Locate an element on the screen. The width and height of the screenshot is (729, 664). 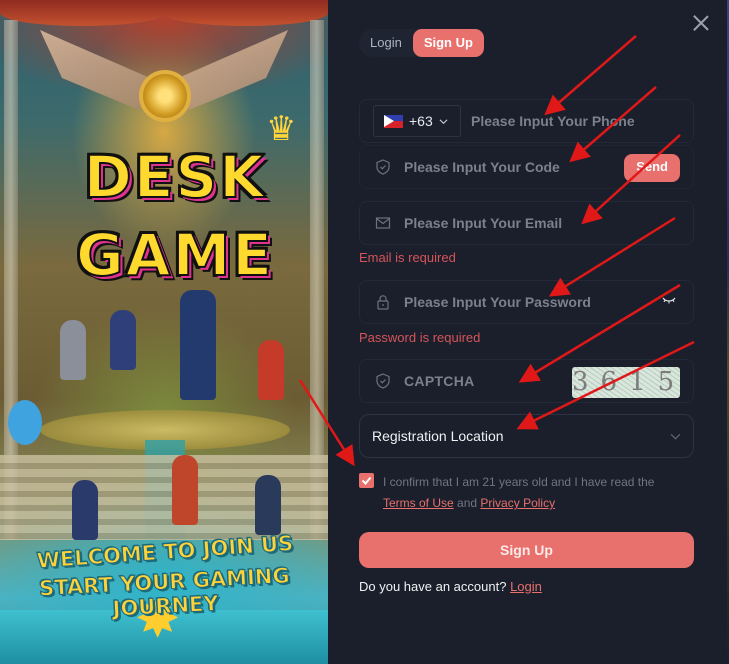
curtain-left is located at coordinates (82, 13).